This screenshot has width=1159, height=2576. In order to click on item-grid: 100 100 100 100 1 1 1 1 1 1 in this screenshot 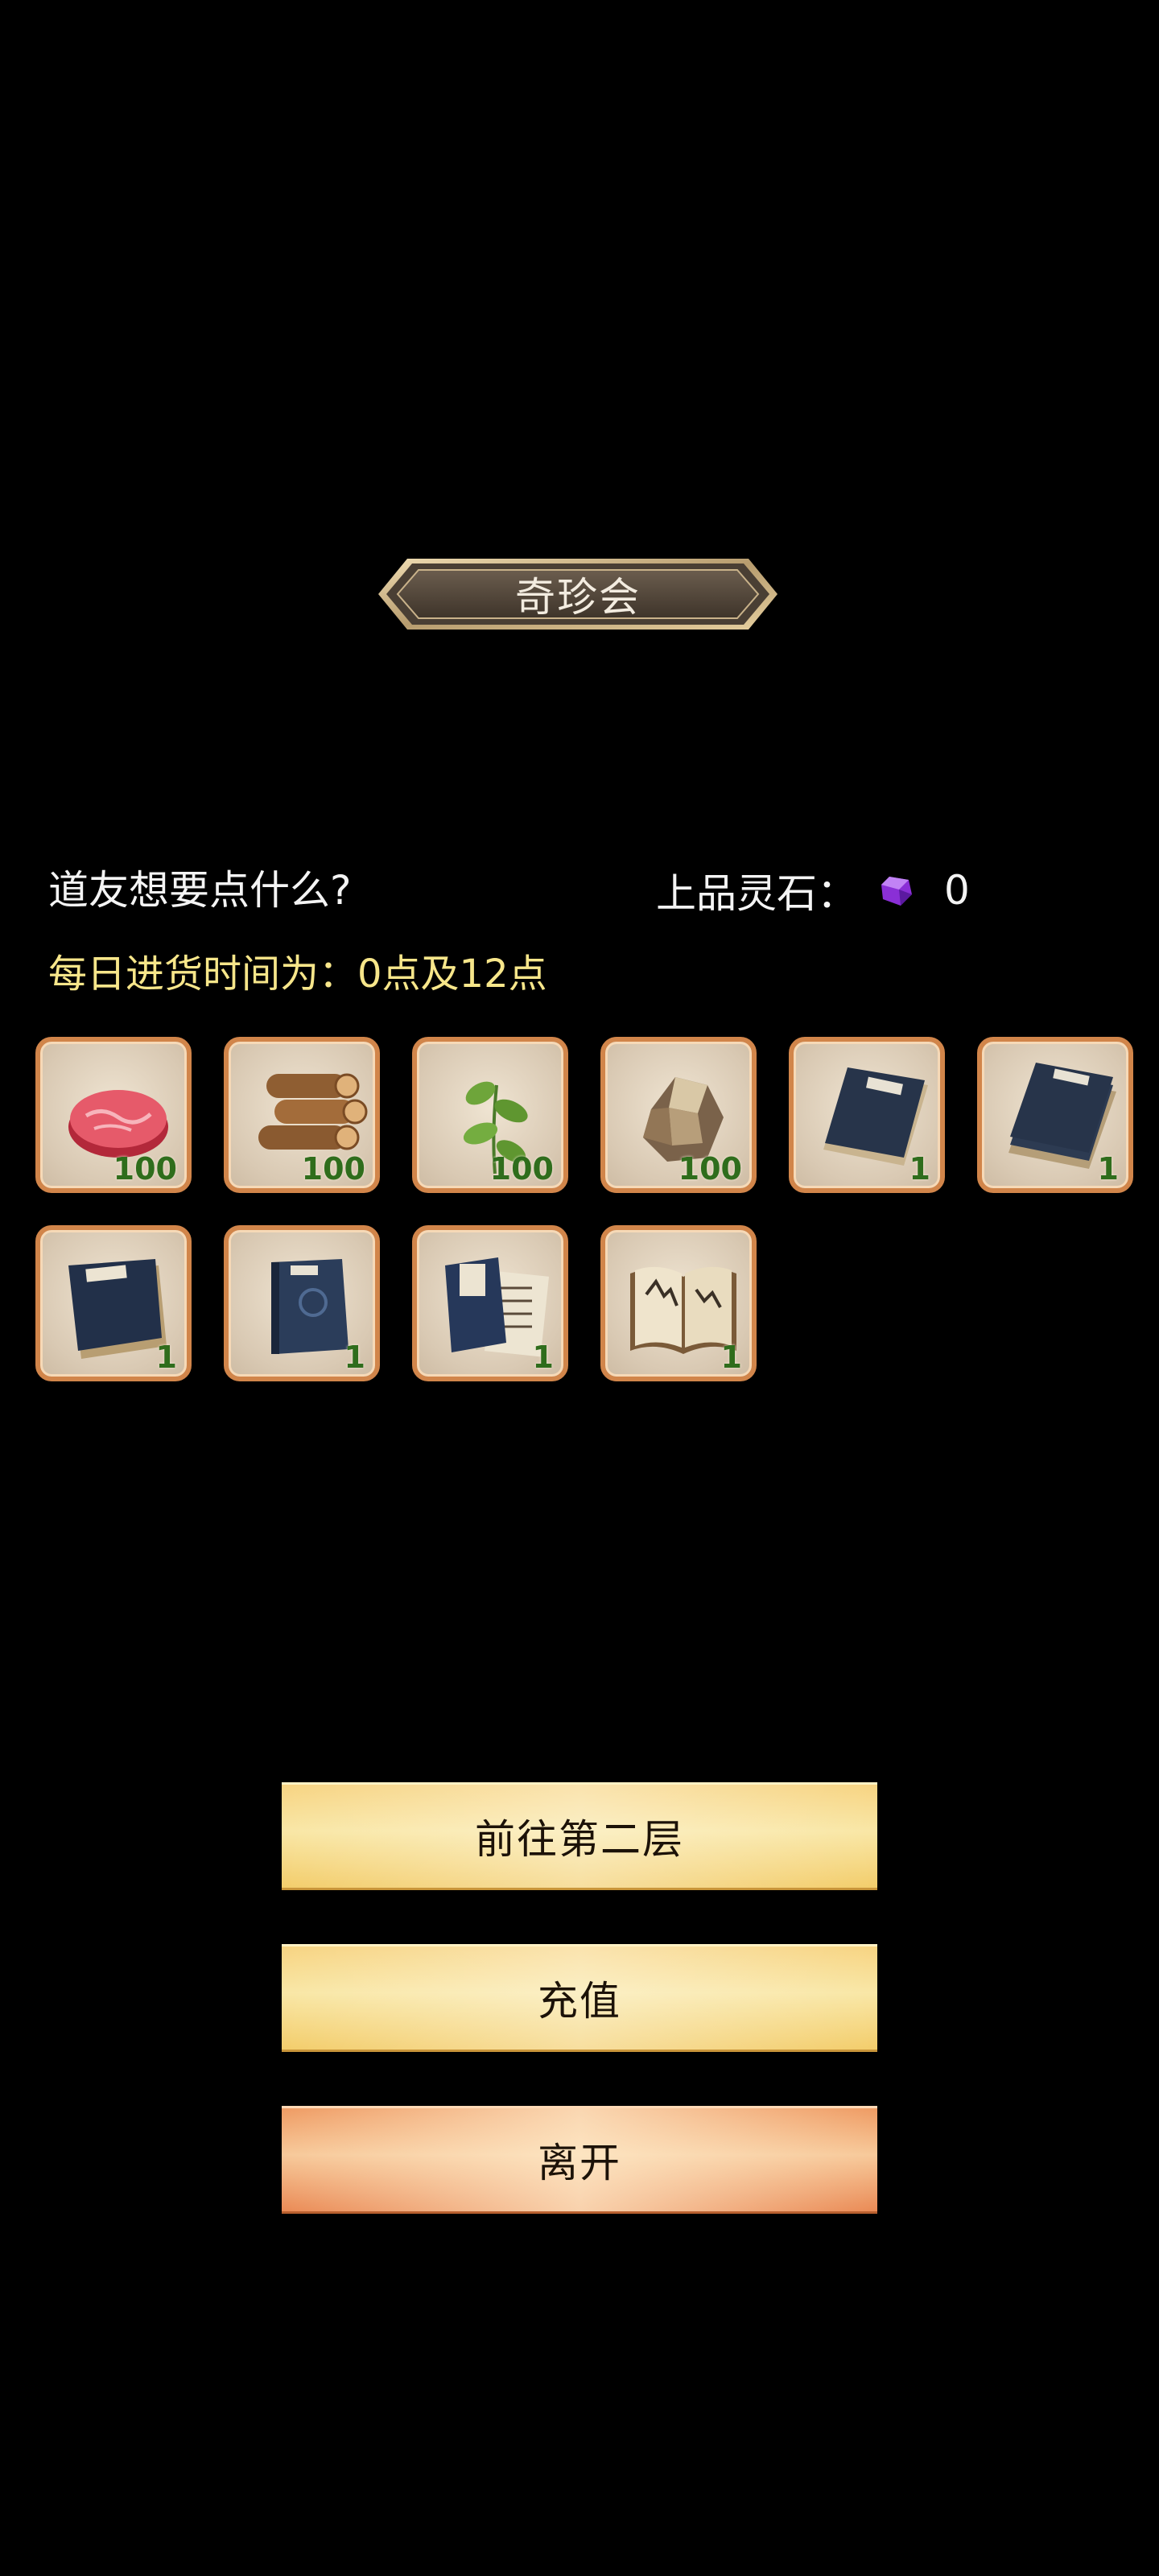, I will do `click(585, 1209)`.